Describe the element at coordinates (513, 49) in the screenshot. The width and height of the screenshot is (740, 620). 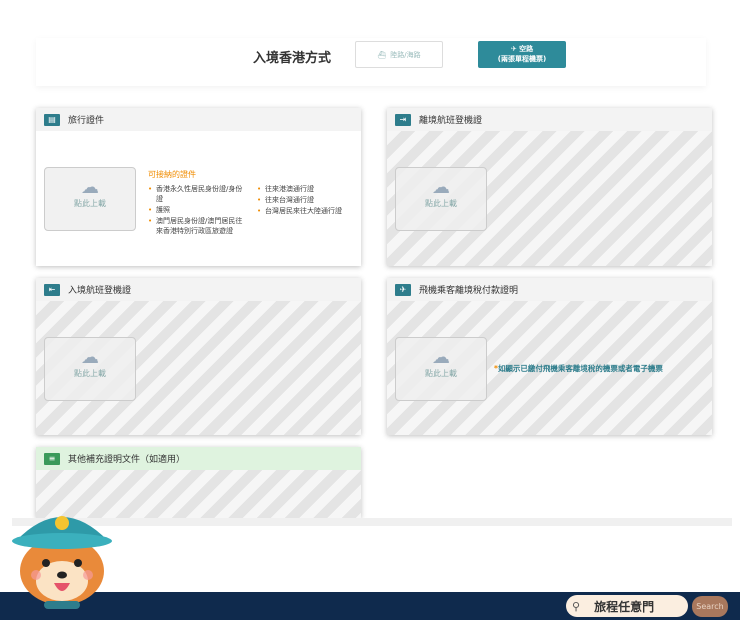
I see `plane-icon: ✈` at that location.